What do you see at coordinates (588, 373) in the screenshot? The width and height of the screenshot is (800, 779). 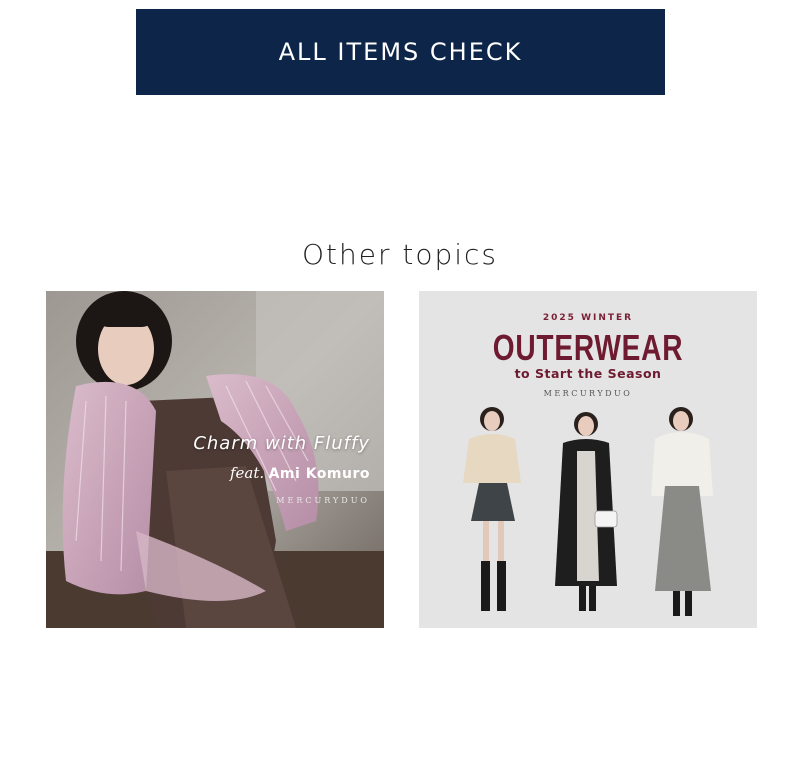 I see `topic-subtitle: to Start the Season` at bounding box center [588, 373].